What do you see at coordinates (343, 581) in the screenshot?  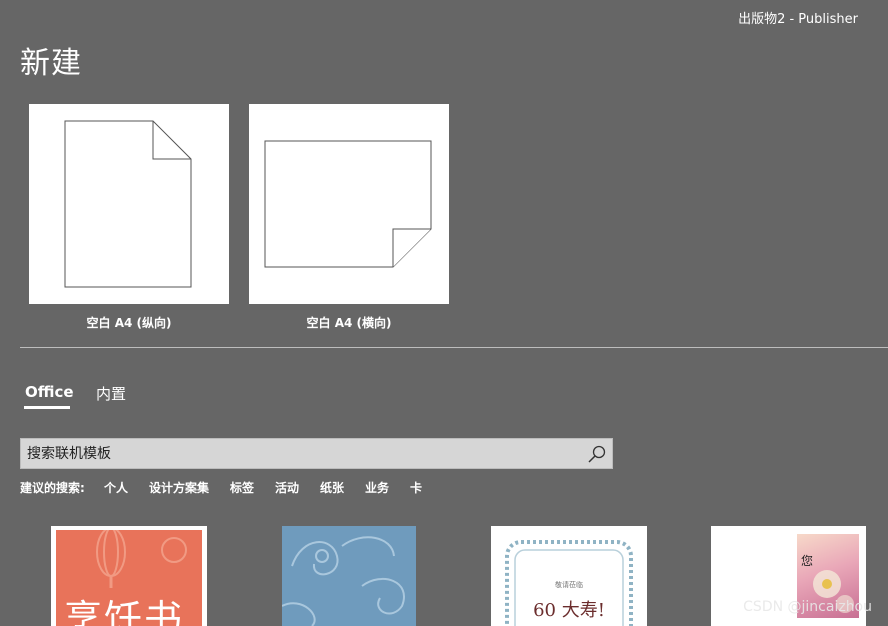 I see `swirl-pattern` at bounding box center [343, 581].